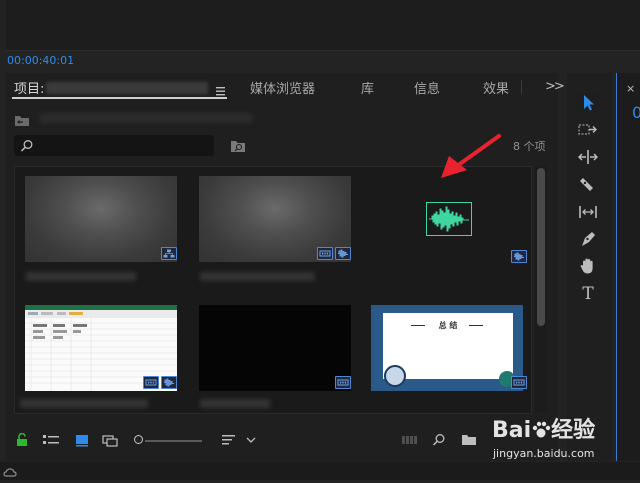  I want to click on tab-info: 信息, so click(427, 87).